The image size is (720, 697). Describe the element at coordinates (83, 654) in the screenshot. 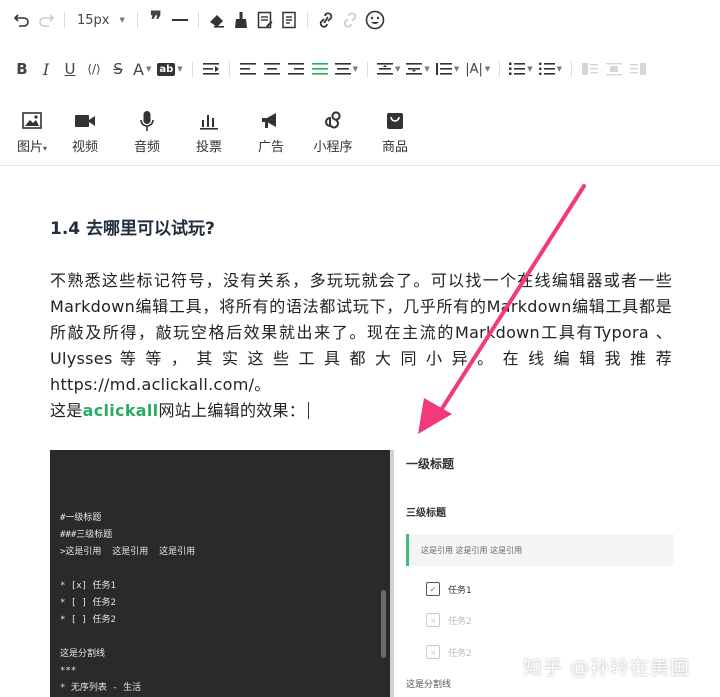

I see `code-line: 这是分割线` at that location.